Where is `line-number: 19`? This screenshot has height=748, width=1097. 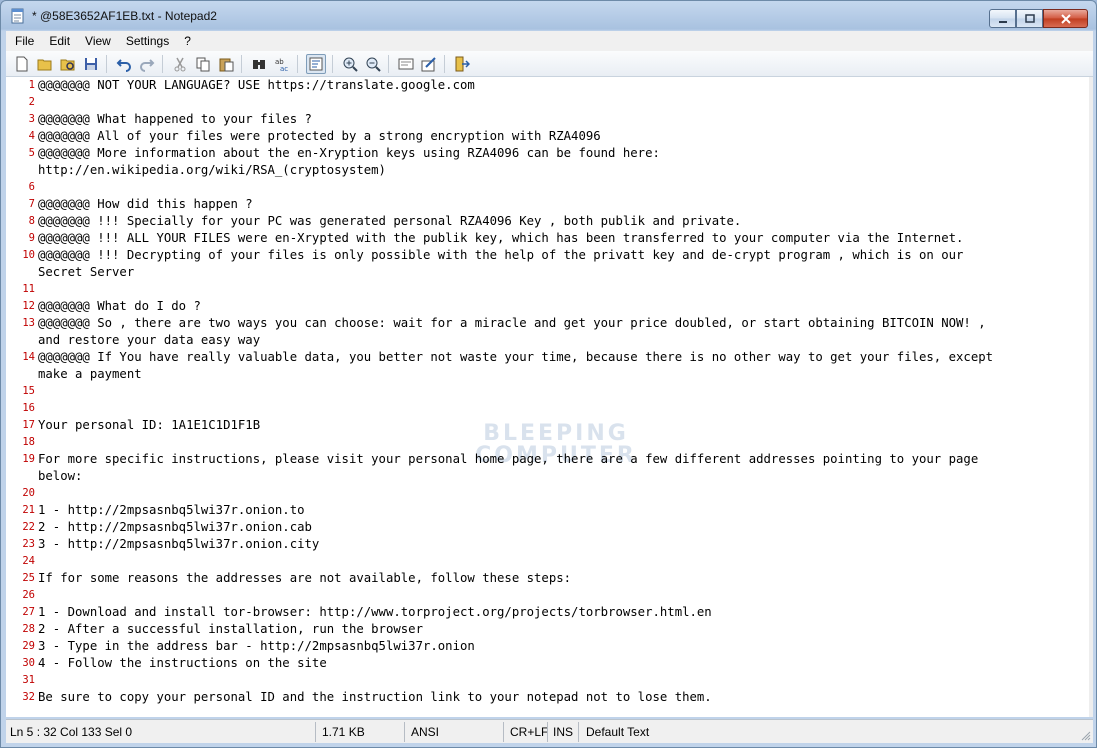 line-number: 19 is located at coordinates (28, 459).